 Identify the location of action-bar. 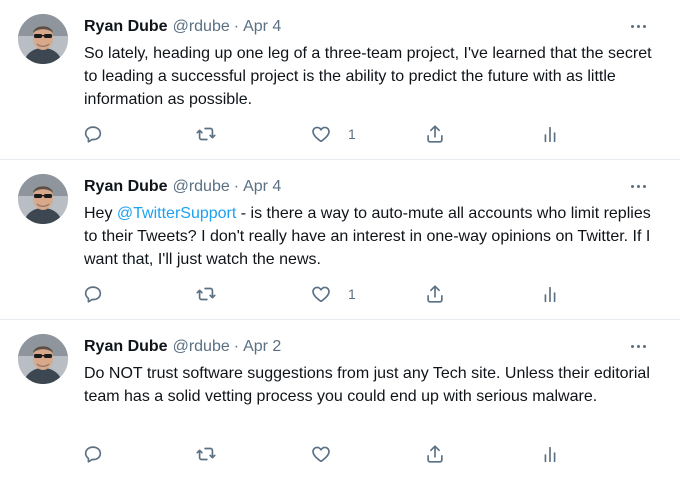
(332, 454).